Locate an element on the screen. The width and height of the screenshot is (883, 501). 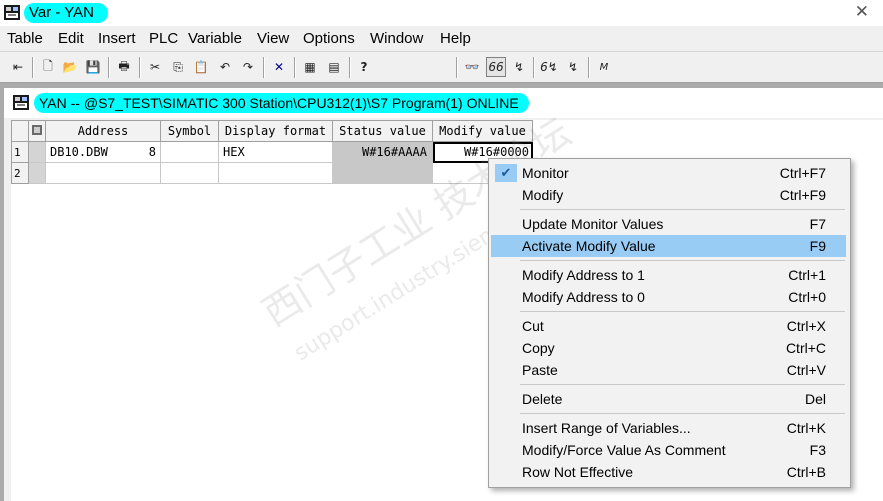
menu-item-shortcut: Ctrl+0 is located at coordinates (807, 297).